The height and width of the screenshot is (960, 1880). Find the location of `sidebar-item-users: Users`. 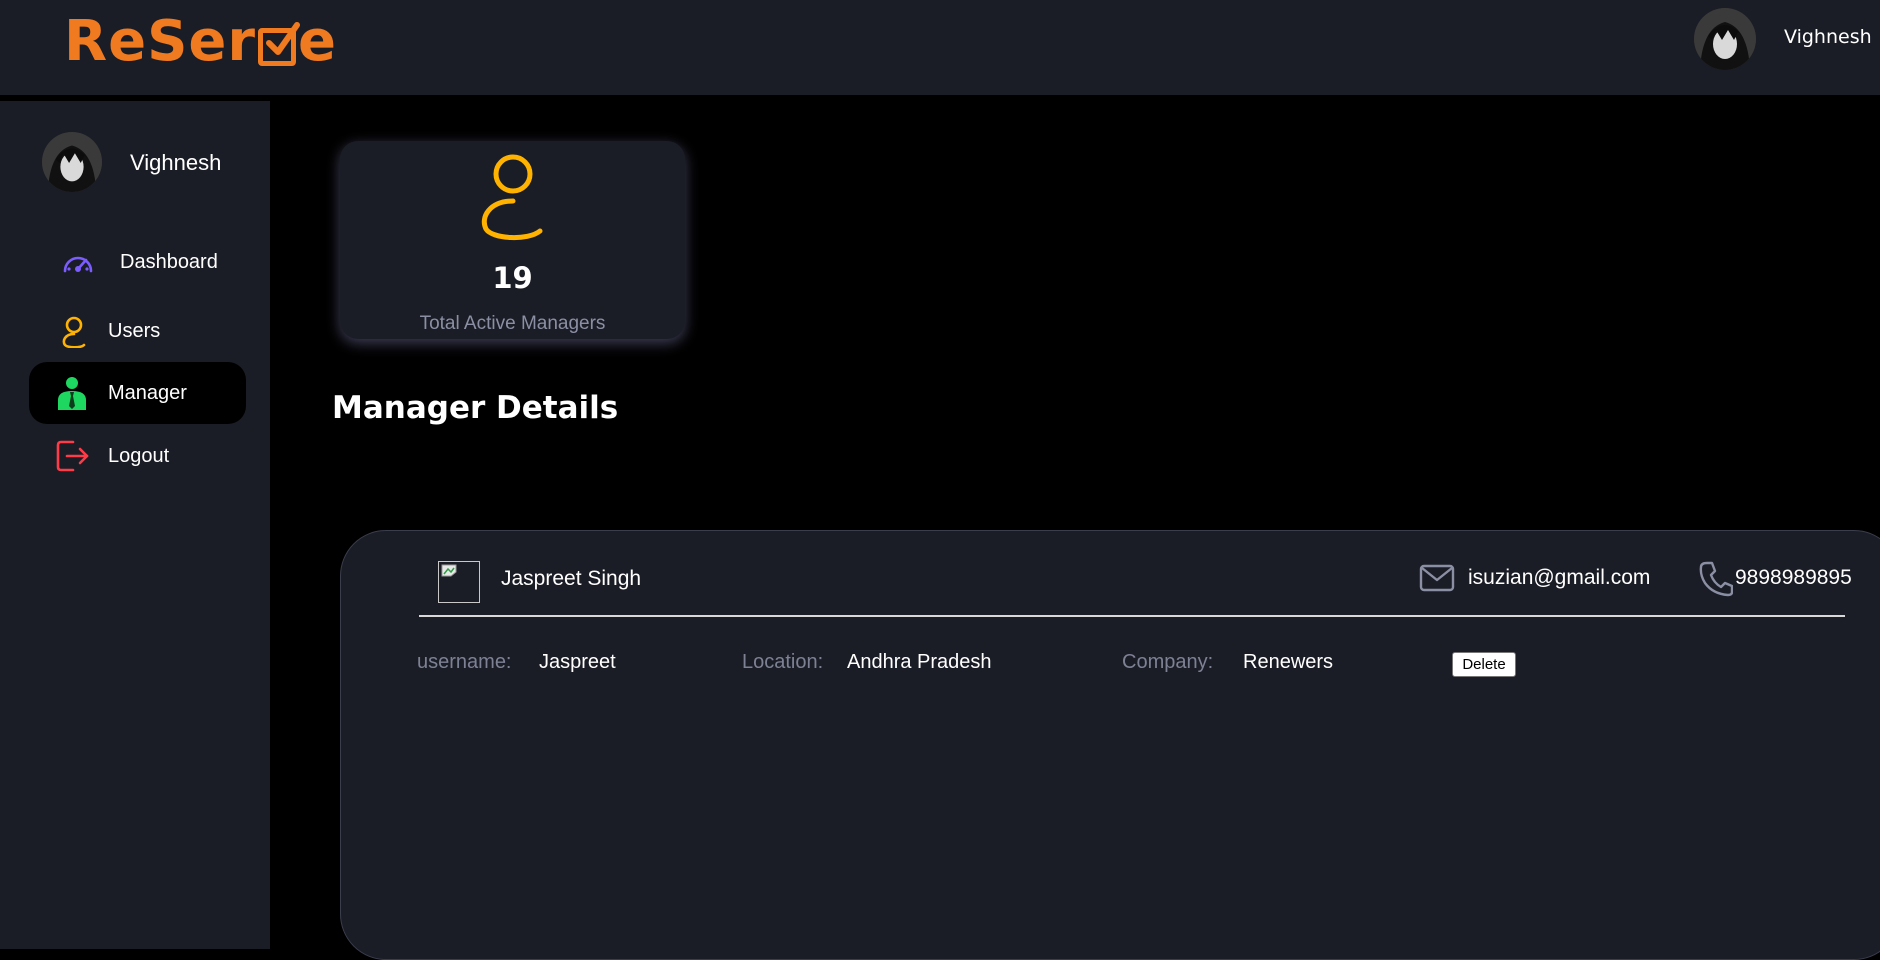

sidebar-item-users: Users is located at coordinates (137, 331).